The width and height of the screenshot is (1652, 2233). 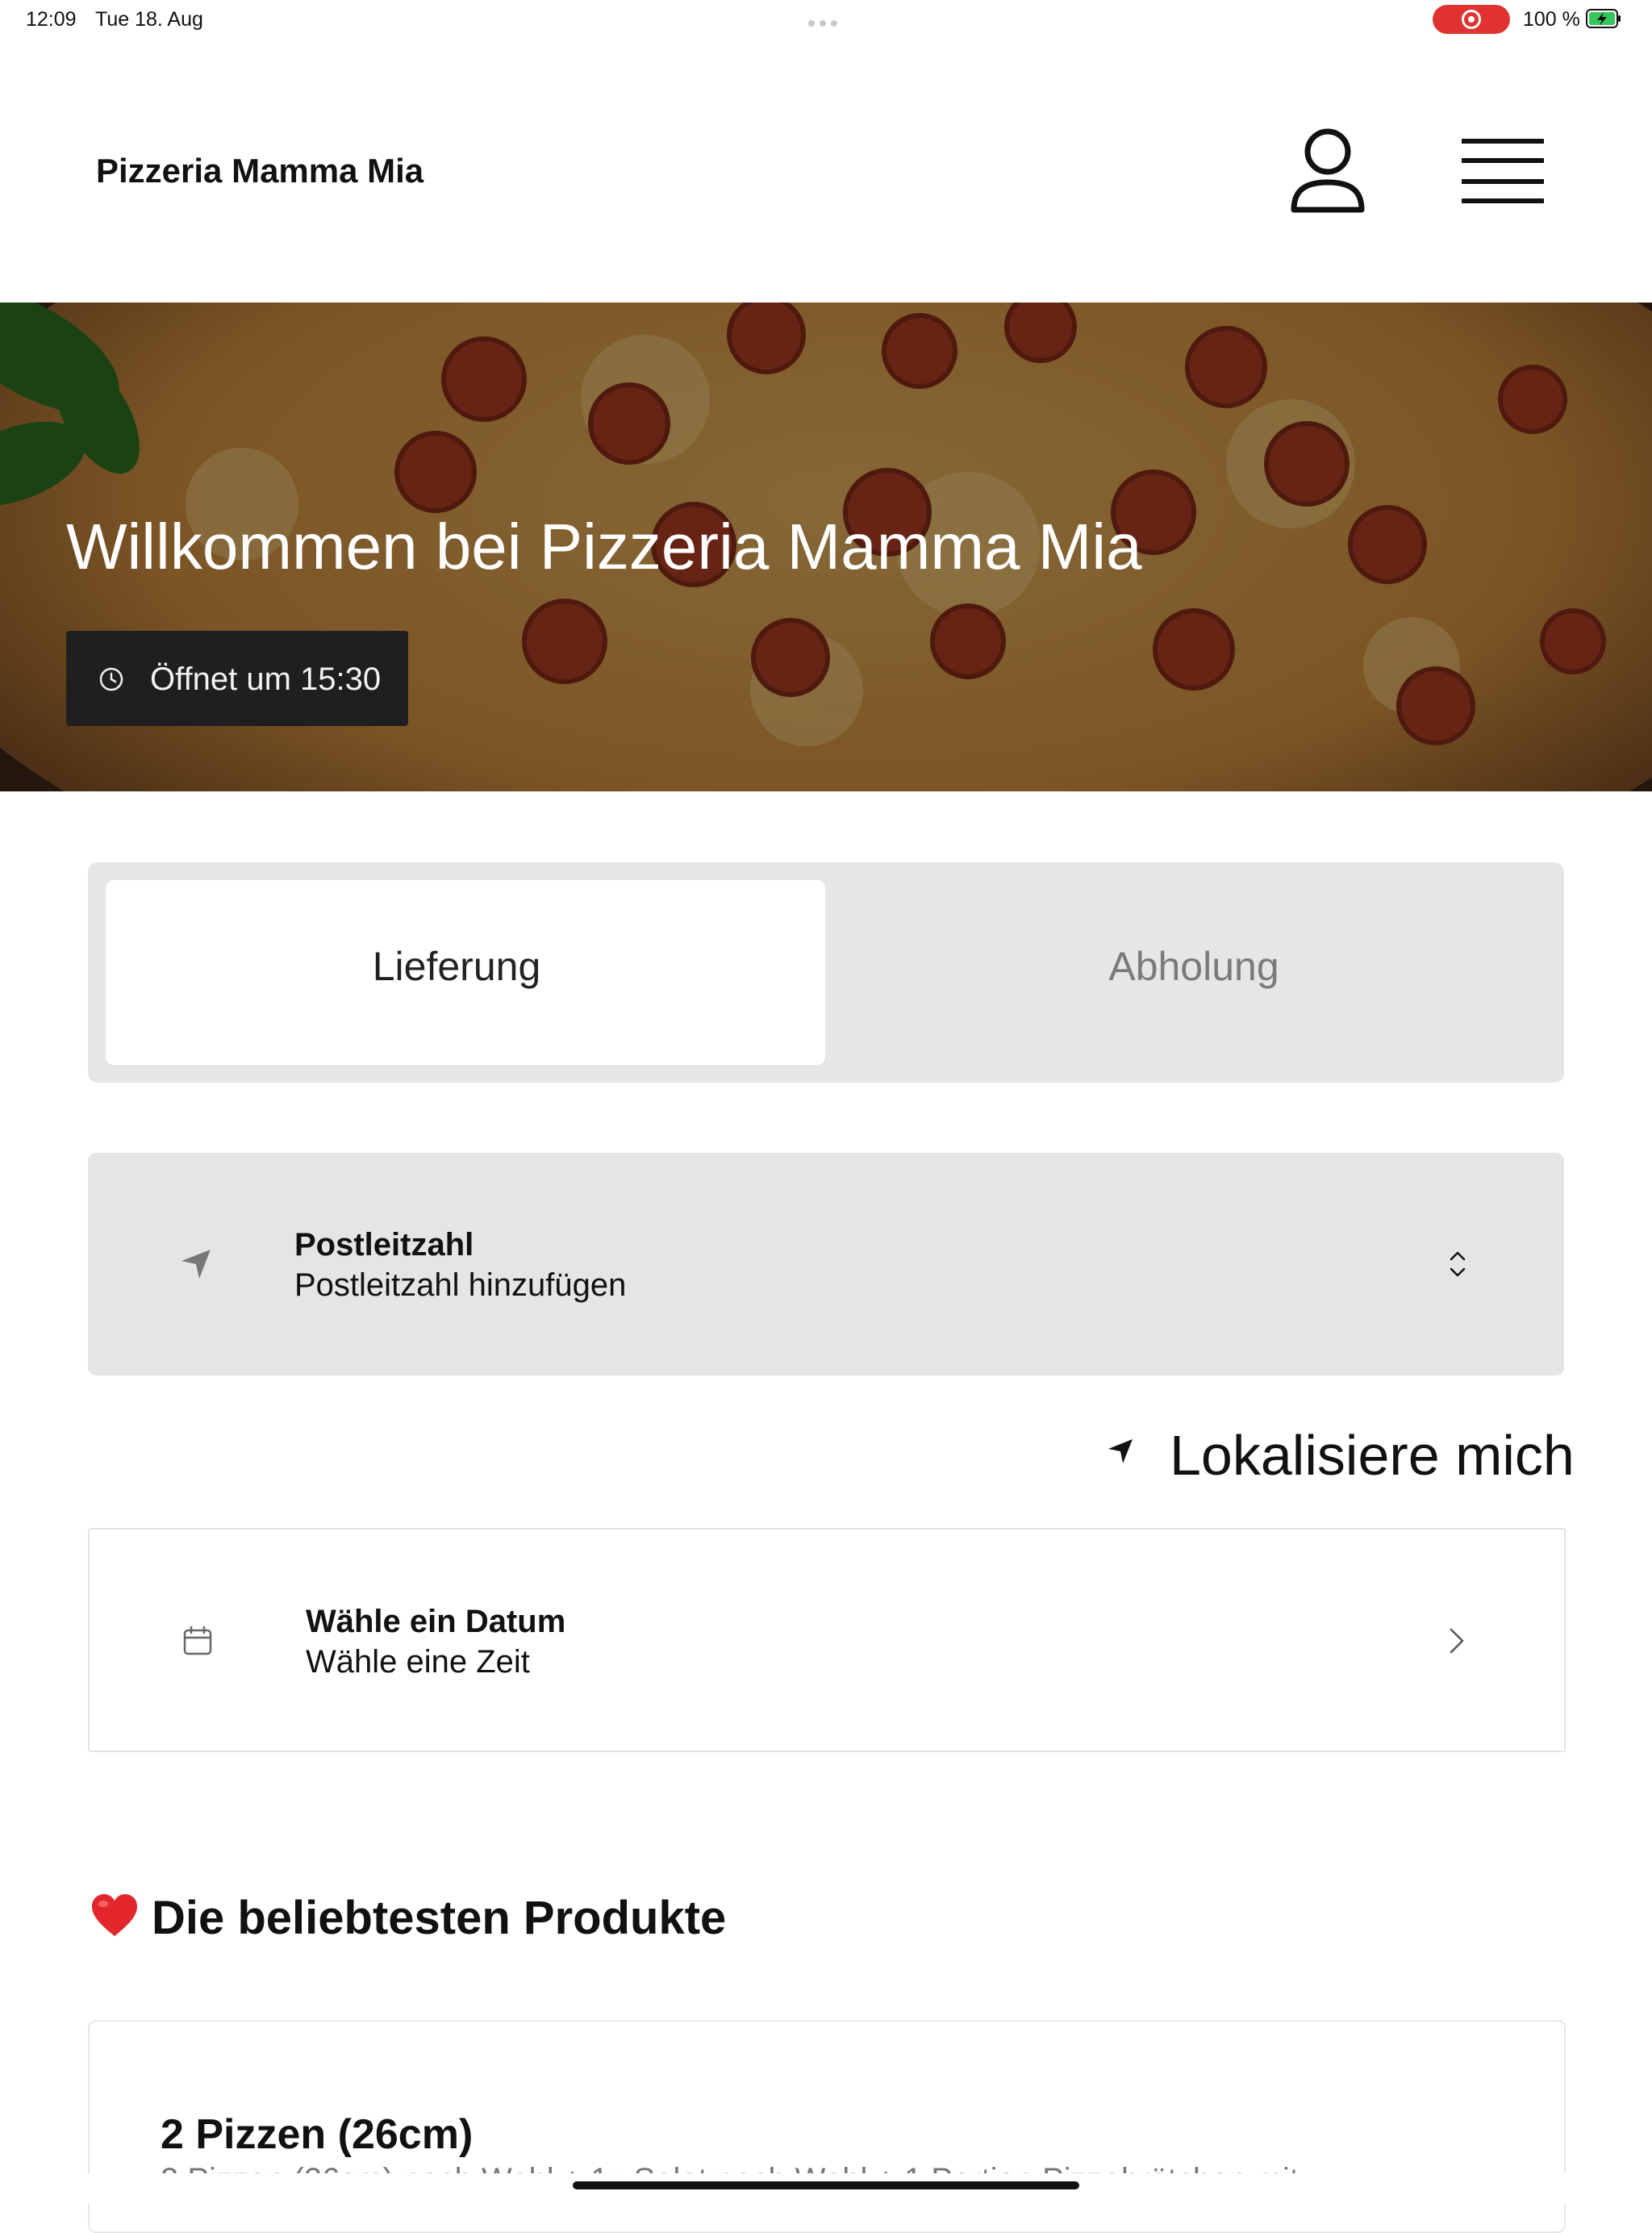 I want to click on date-label: Wähle ein Datum, so click(x=436, y=1621).